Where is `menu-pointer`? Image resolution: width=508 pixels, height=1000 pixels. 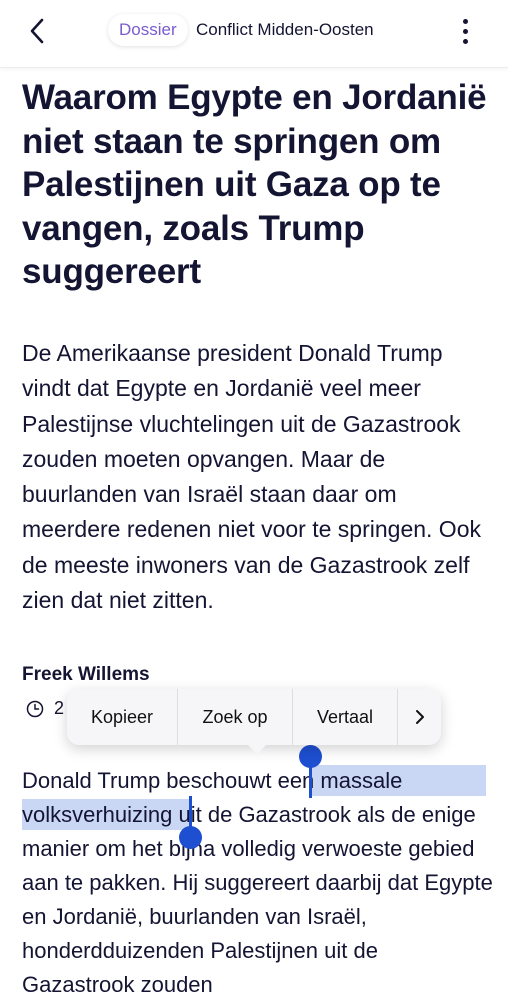 menu-pointer is located at coordinates (257, 749).